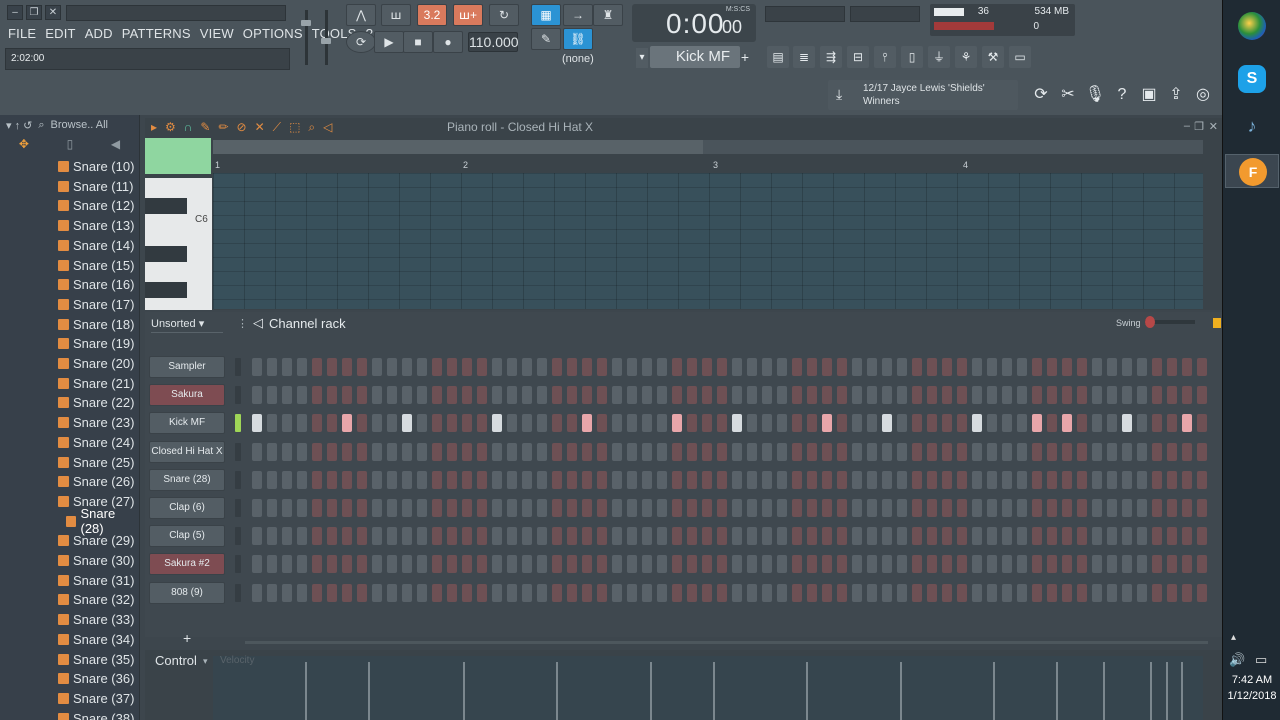 The width and height of the screenshot is (1280, 720). What do you see at coordinates (96, 580) in the screenshot?
I see `browser-item: Snare (31)` at bounding box center [96, 580].